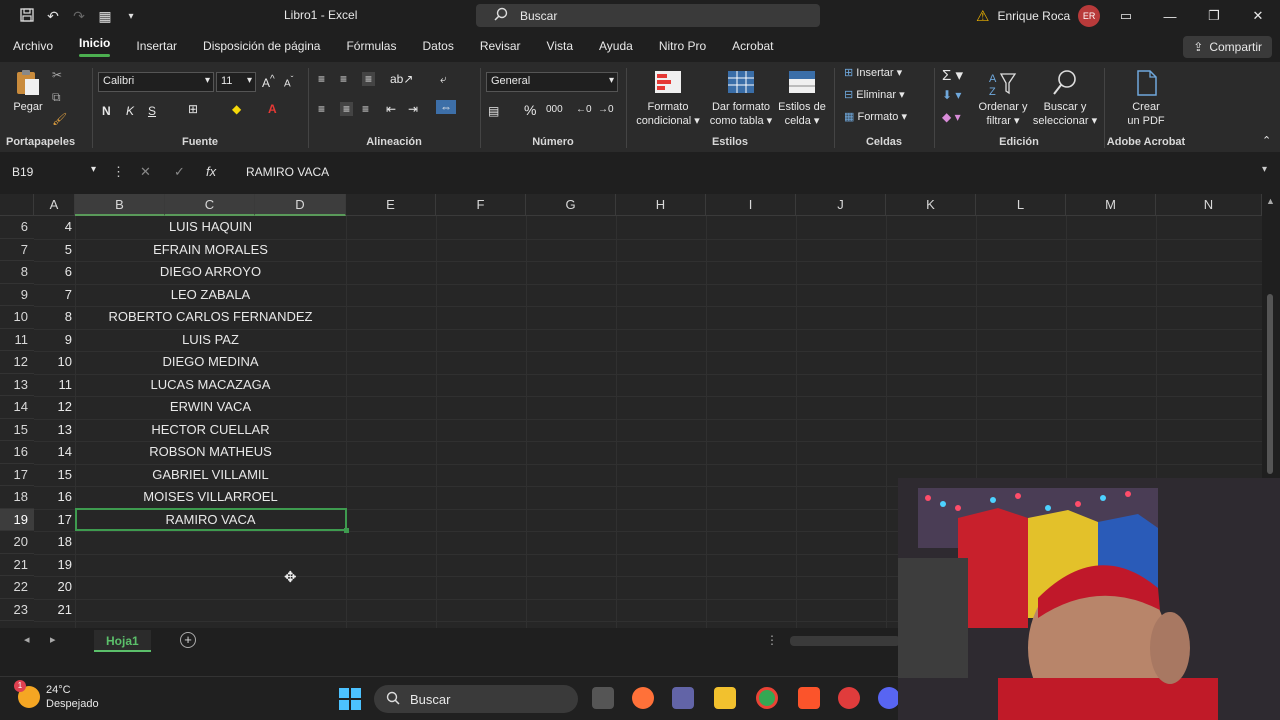  I want to click on align-right-icon: ≡, so click(365, 109).